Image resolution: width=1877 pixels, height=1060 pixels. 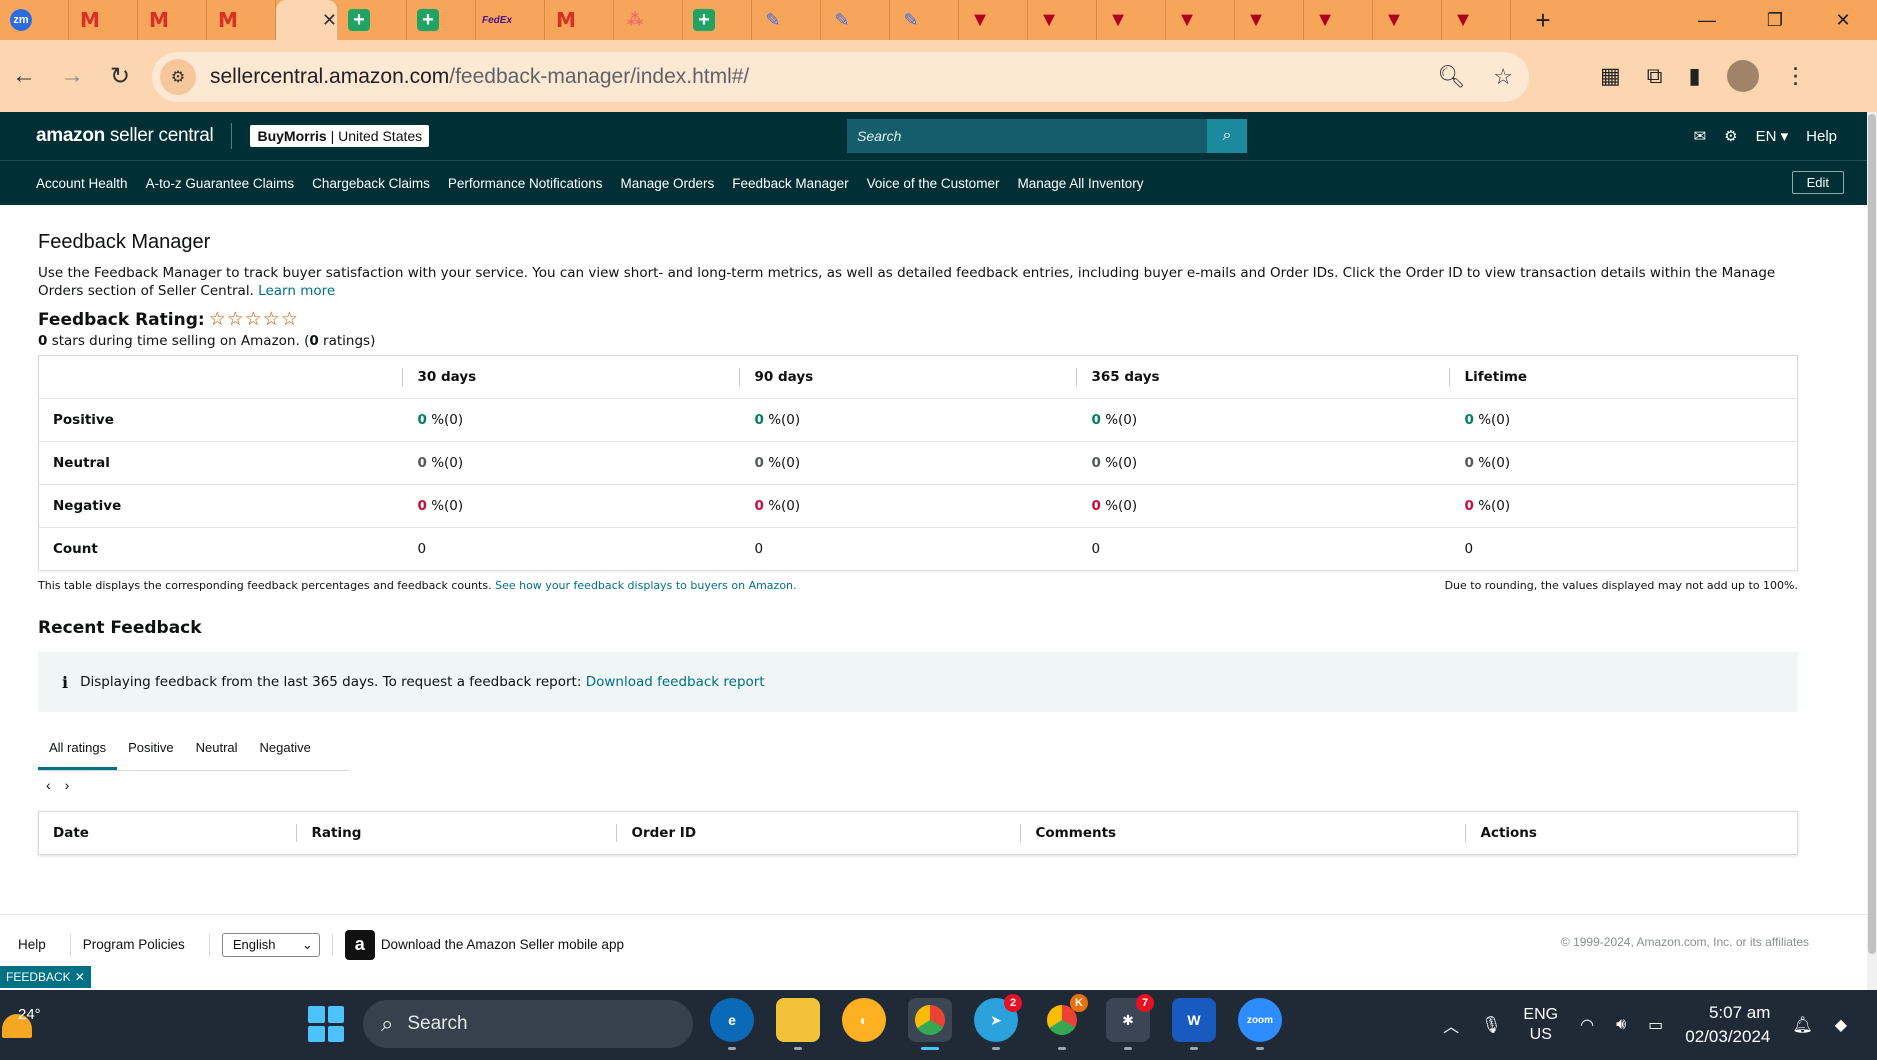 I want to click on chrome-icon, so click(x=930, y=1024).